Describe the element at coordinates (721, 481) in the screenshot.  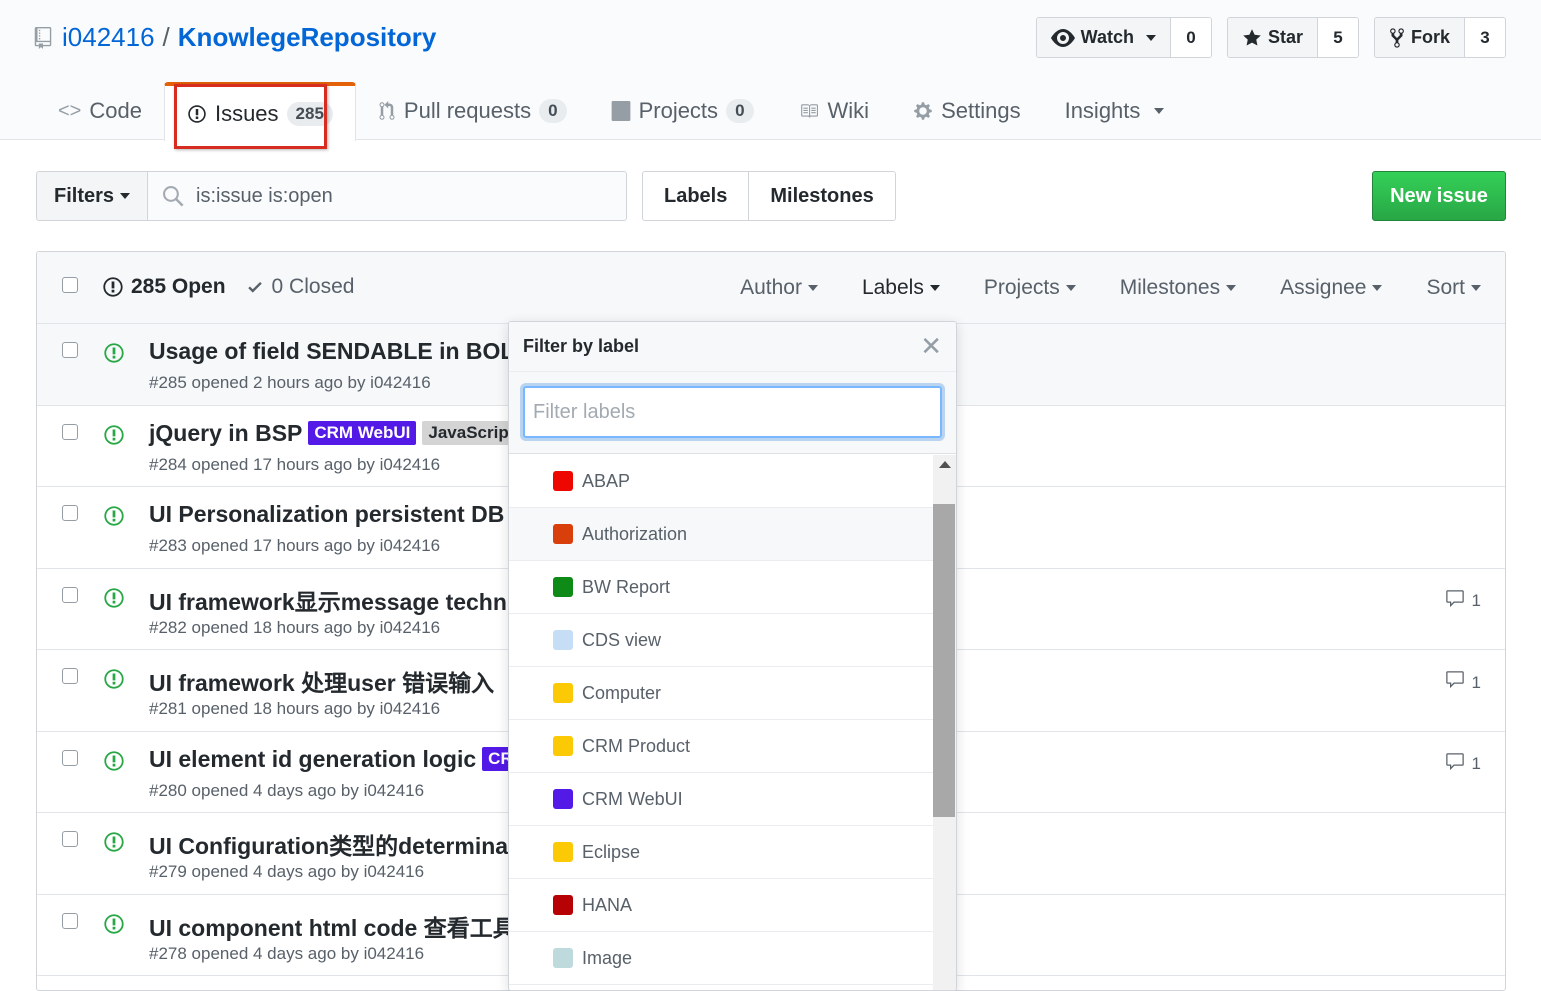
I see `label-option: ABAP` at that location.